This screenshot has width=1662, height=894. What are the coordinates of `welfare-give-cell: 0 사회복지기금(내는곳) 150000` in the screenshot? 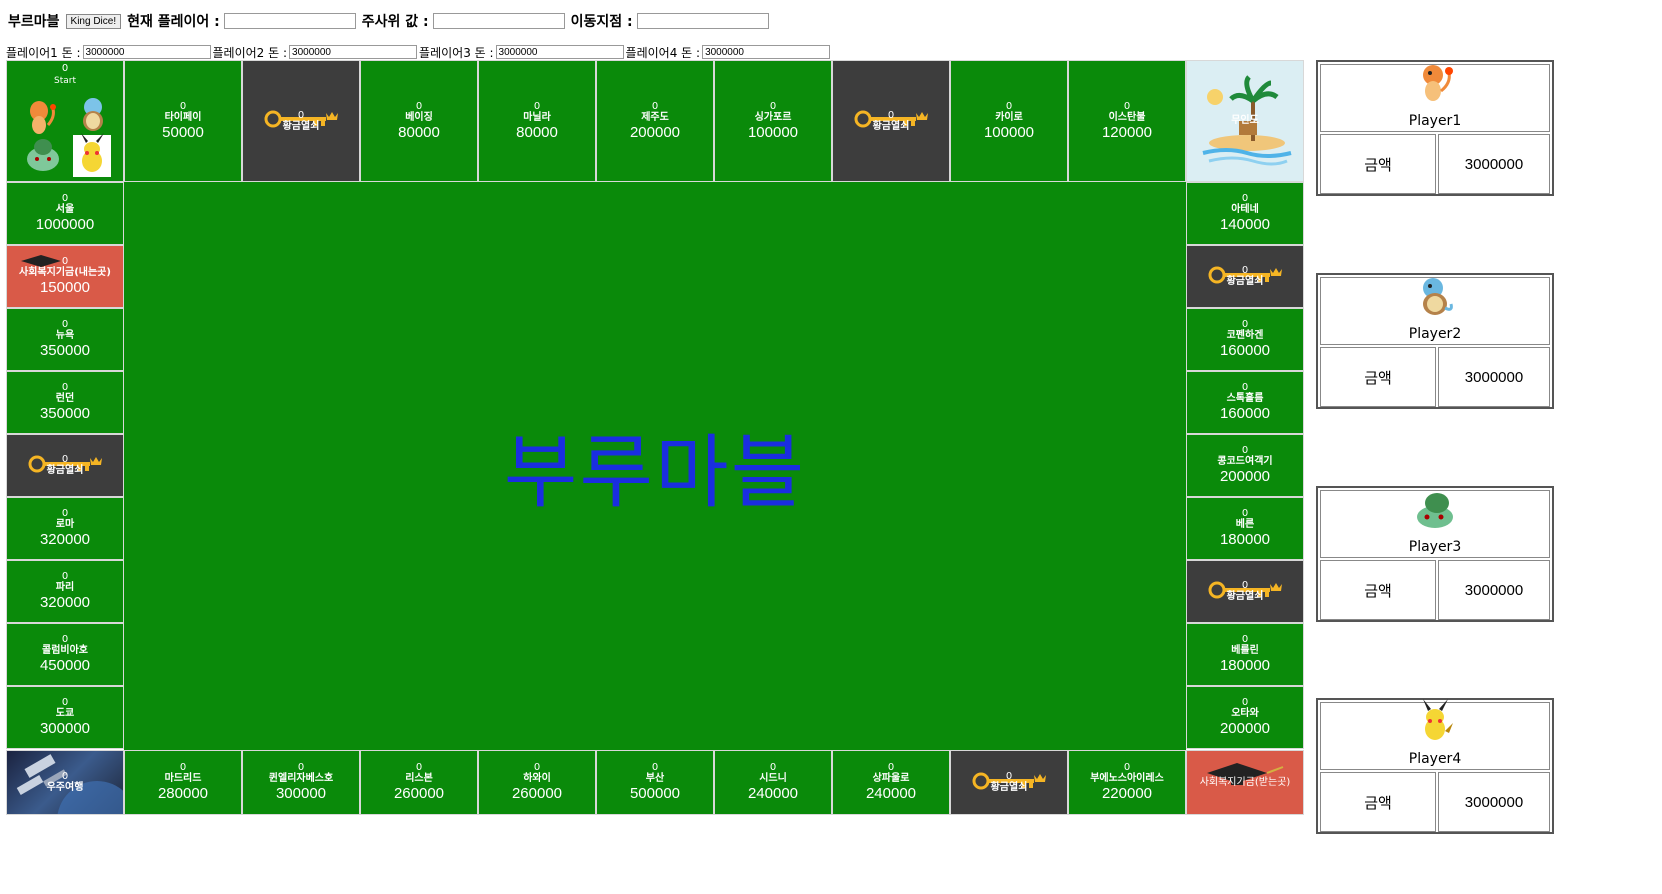 It's located at (65, 276).